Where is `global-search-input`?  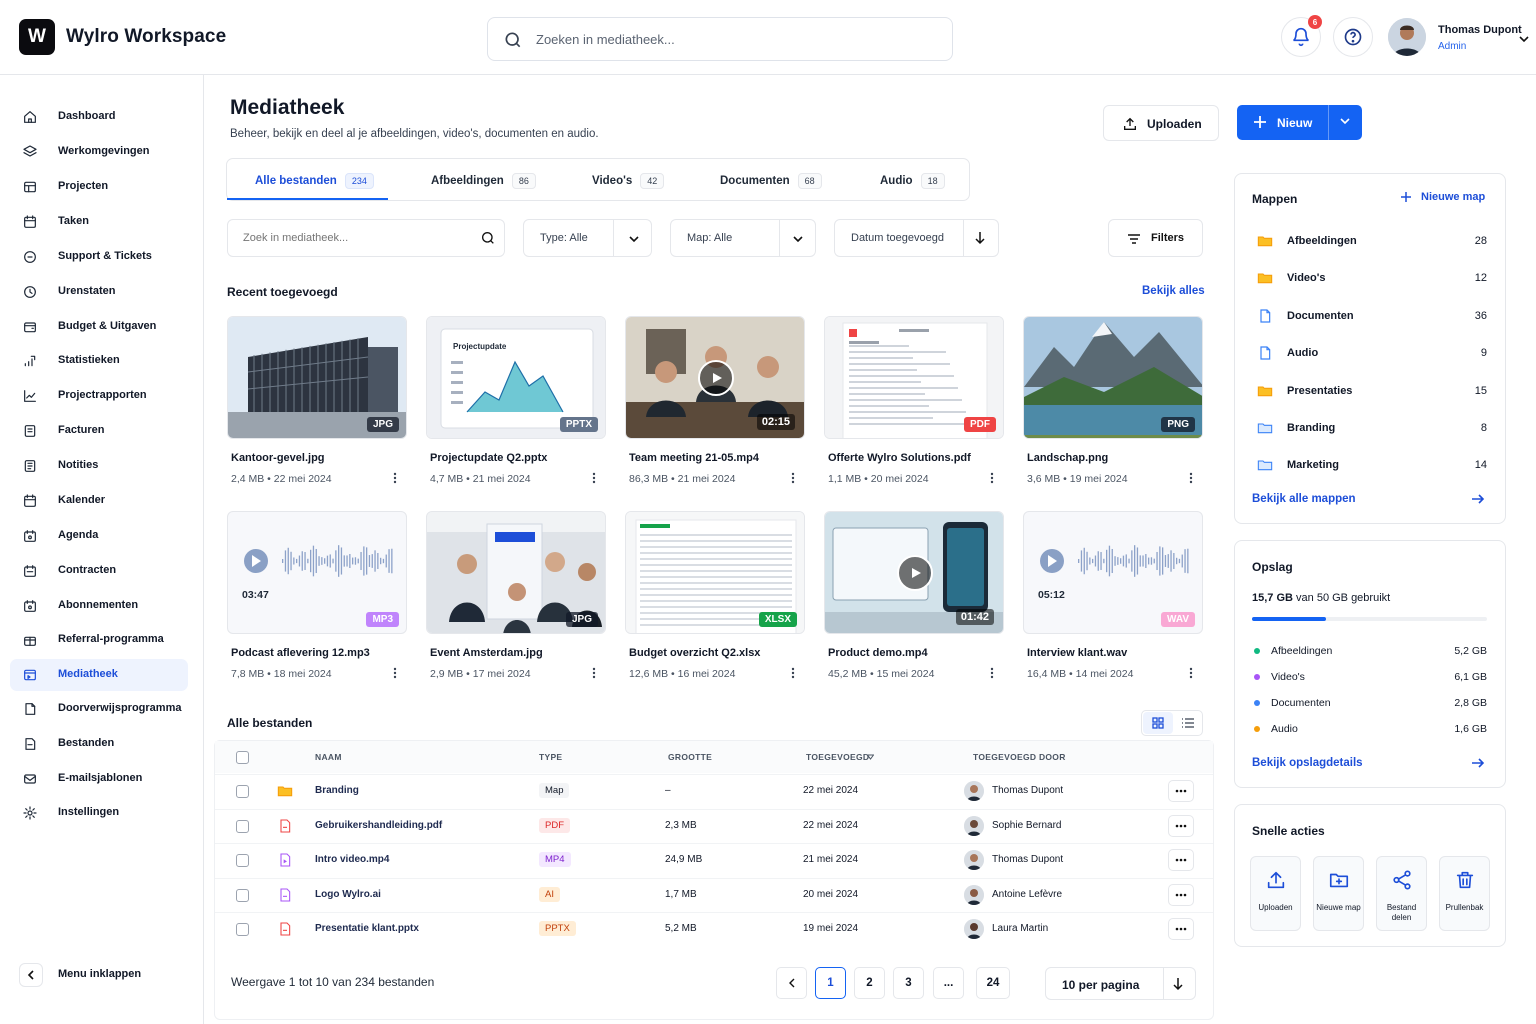 global-search-input is located at coordinates (736, 39).